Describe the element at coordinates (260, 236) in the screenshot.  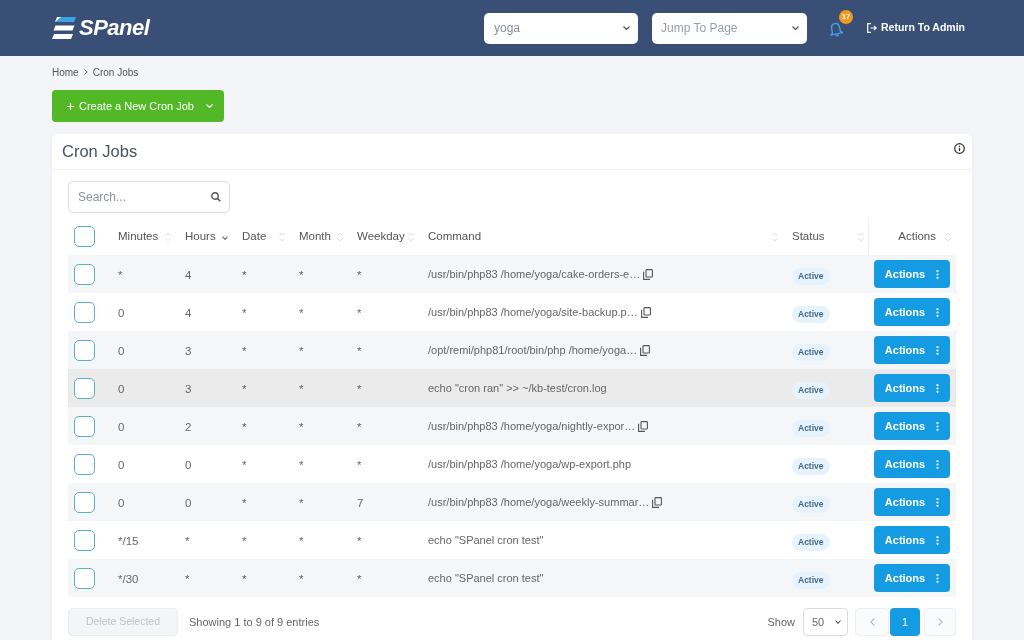
I see `column-header: Date` at that location.